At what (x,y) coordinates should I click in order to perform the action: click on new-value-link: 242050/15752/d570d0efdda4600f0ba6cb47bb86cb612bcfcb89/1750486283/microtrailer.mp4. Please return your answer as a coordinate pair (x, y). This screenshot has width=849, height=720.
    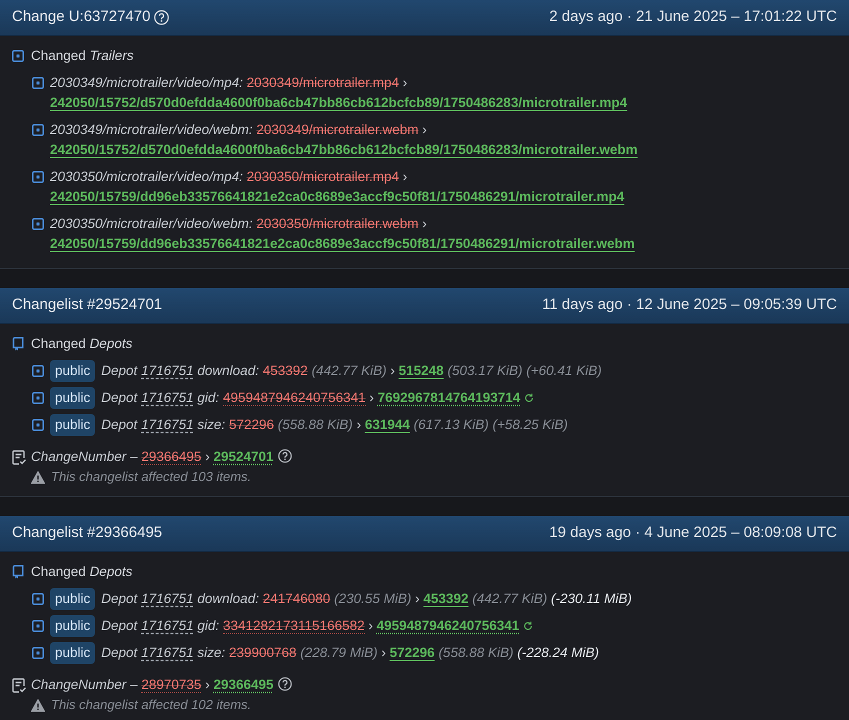
    Looking at the image, I should click on (339, 102).